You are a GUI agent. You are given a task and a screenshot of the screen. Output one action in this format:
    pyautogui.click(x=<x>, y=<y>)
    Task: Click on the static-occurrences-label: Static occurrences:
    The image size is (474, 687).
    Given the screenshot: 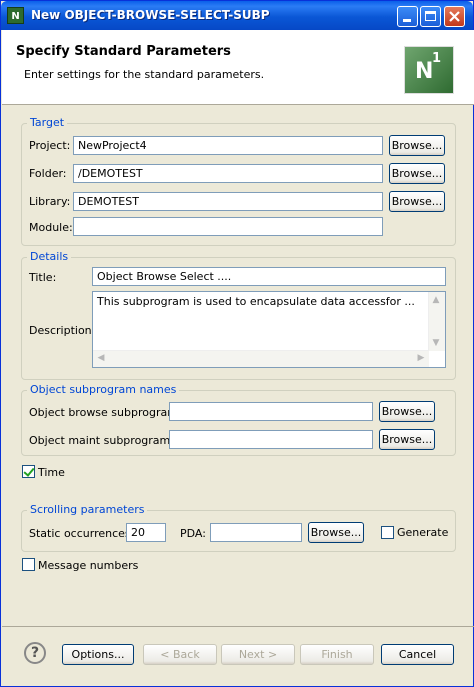 What is the action you would take?
    pyautogui.click(x=82, y=533)
    